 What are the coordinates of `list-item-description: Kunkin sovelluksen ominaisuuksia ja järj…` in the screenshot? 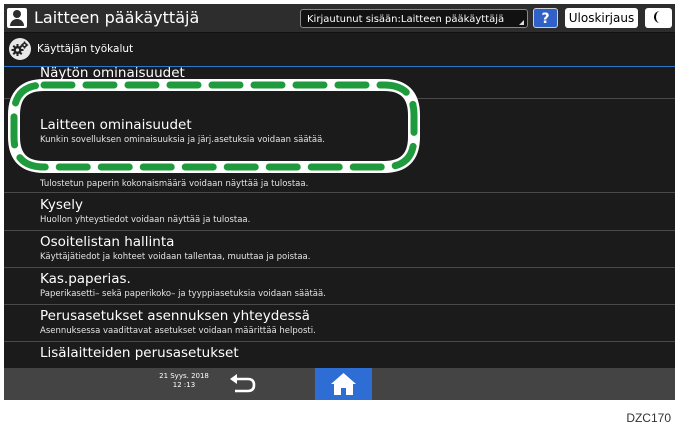 It's located at (182, 140).